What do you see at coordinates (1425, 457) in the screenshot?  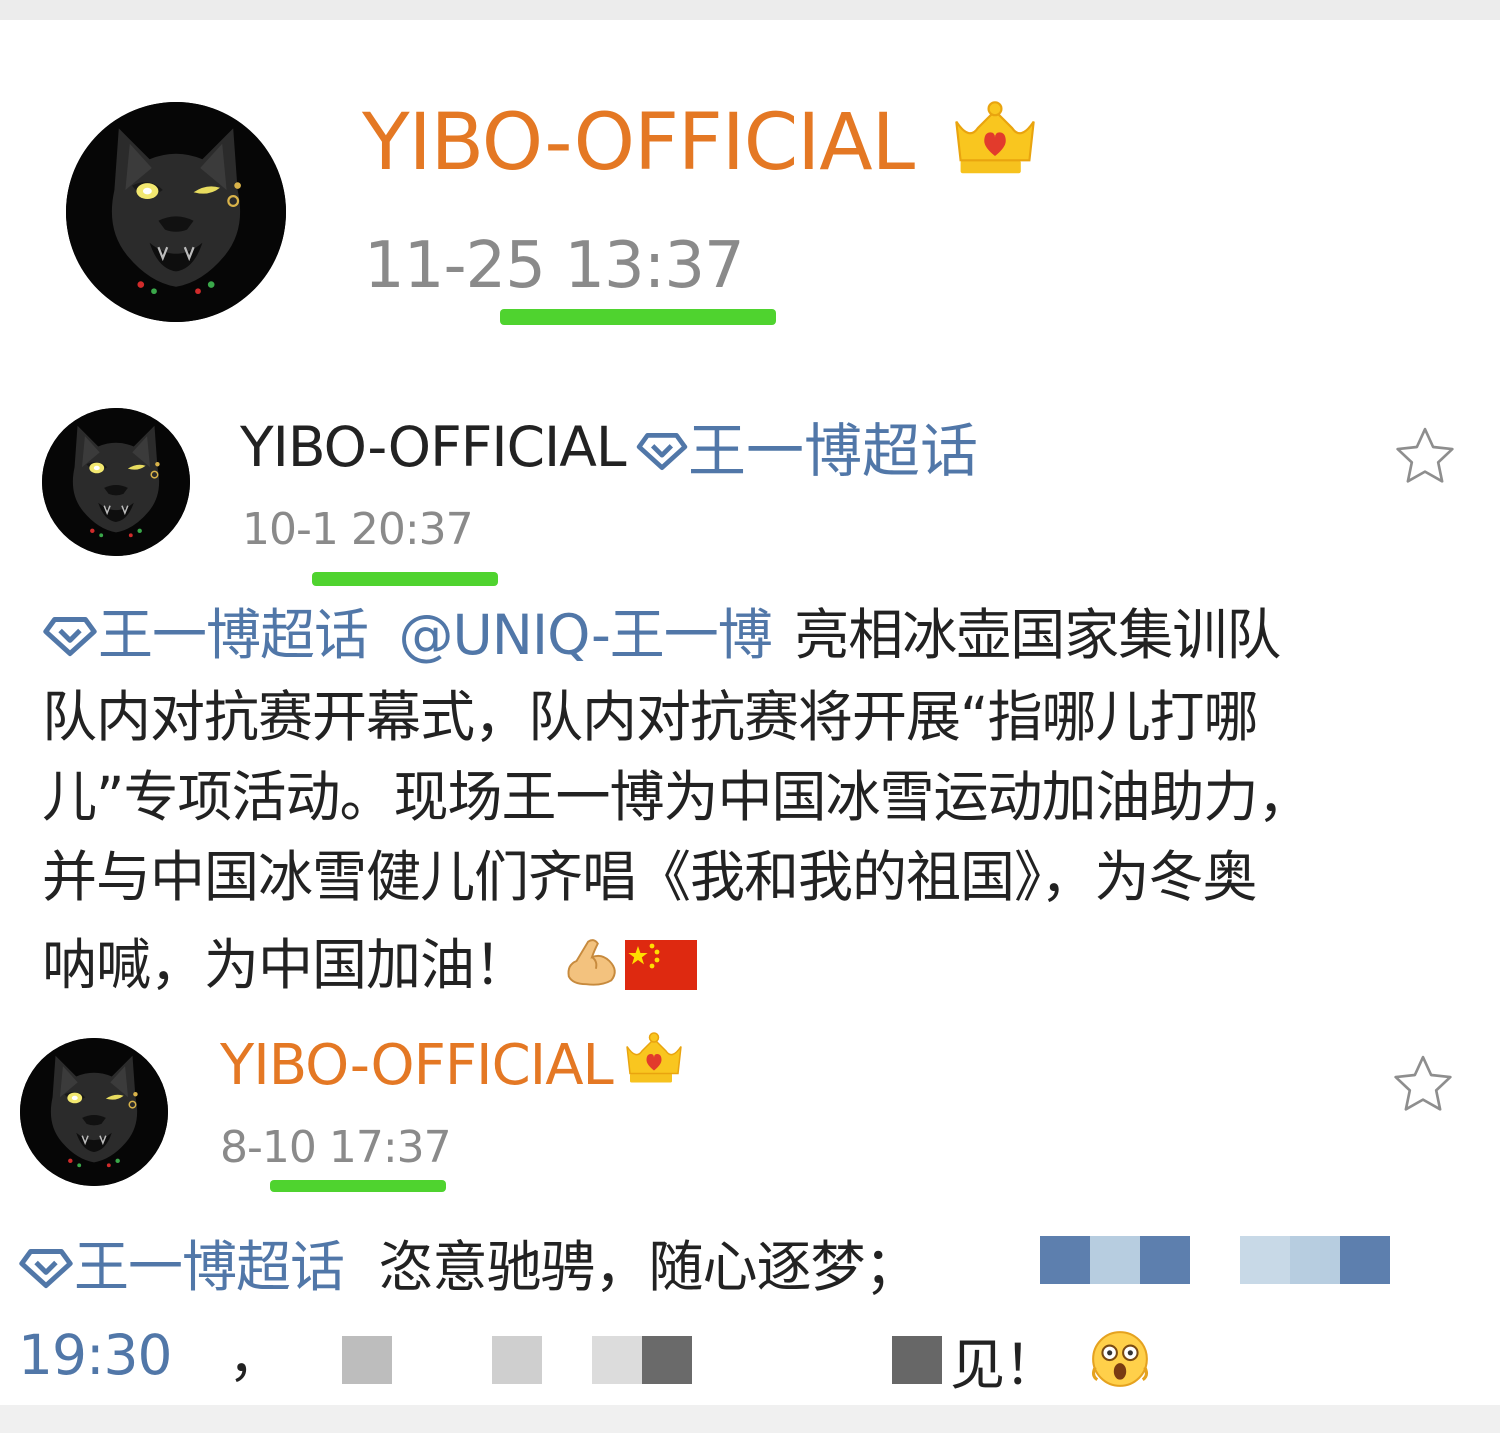 I see `post1-favorite-star-icon` at bounding box center [1425, 457].